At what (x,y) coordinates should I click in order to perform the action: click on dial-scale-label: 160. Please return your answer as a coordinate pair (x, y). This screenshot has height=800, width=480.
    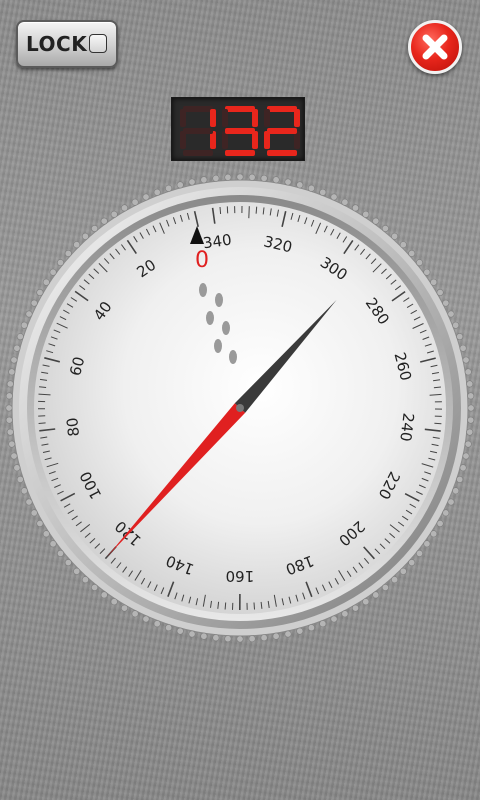
    Looking at the image, I should click on (240, 576).